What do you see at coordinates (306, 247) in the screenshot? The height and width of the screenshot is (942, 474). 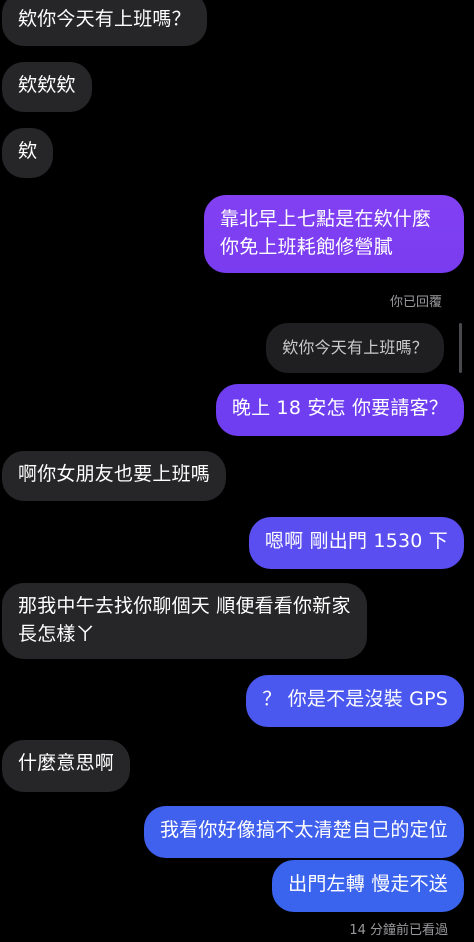 I see `message-text-line: 你免上班耗飽修營膩` at bounding box center [306, 247].